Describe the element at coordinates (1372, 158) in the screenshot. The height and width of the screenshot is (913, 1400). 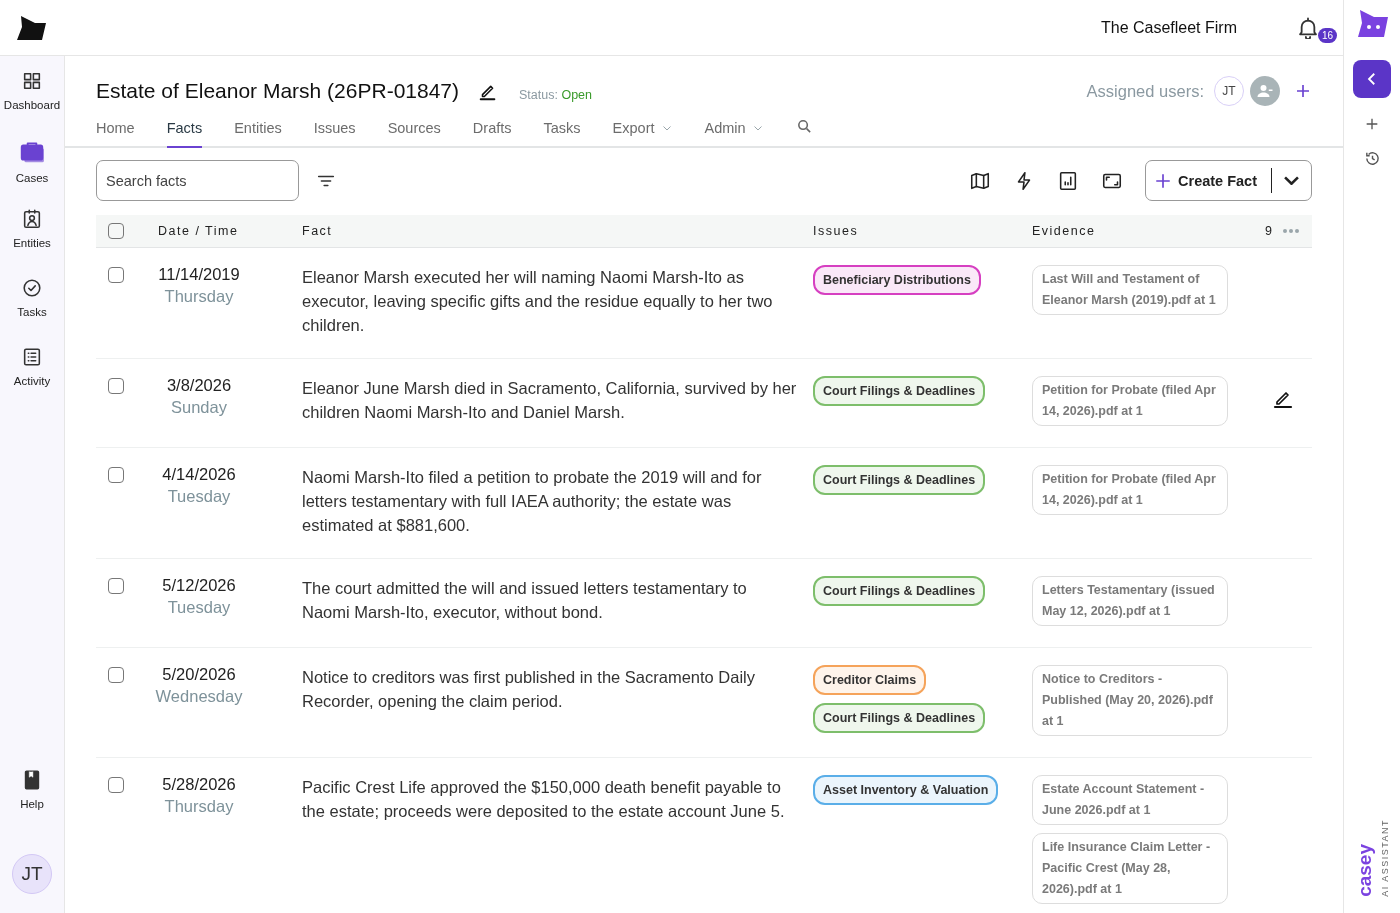
I see `history-icon` at that location.